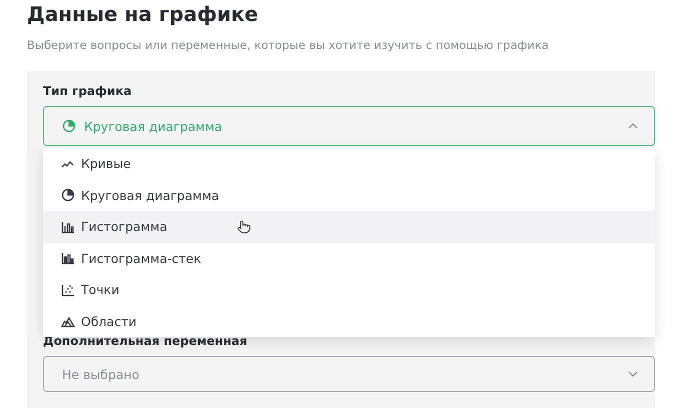  I want to click on menu-option: Круговая диаграмма, so click(349, 195).